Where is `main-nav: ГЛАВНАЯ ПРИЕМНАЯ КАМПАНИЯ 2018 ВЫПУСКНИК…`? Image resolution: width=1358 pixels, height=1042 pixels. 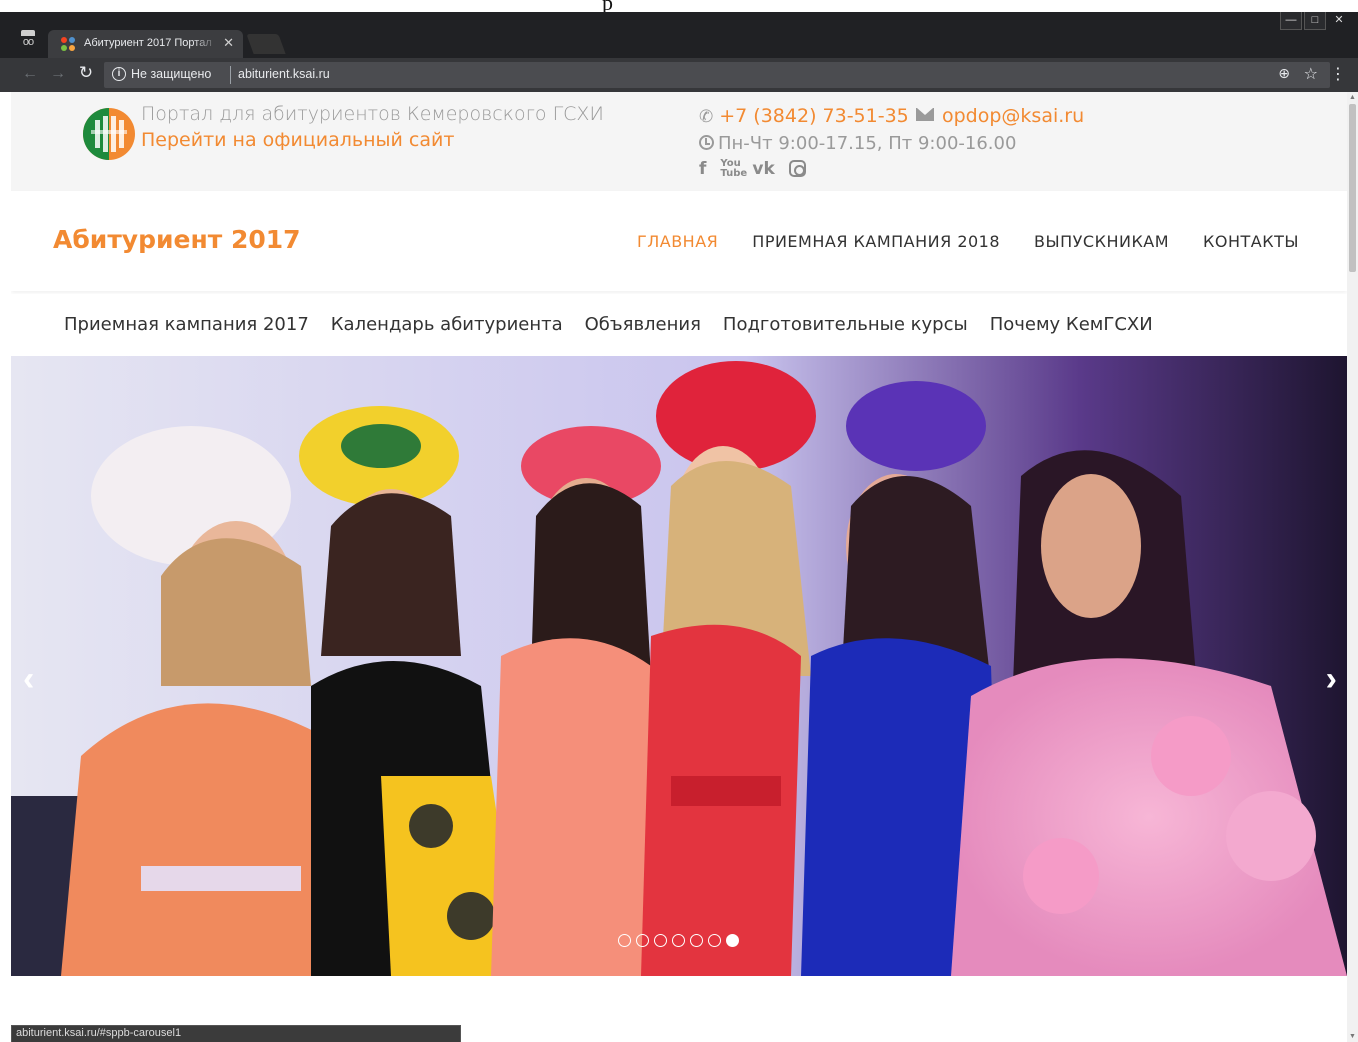 main-nav: ГЛАВНАЯ ПРИЕМНАЯ КАМПАНИЯ 2018 ВЫПУСКНИК… is located at coordinates (968, 241).